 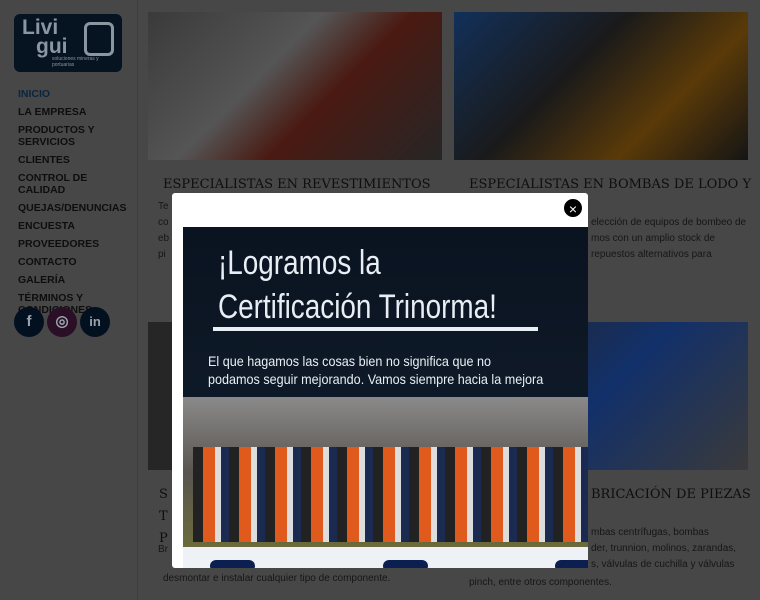 I want to click on nav-contacto: CONTACTO, so click(x=77, y=262).